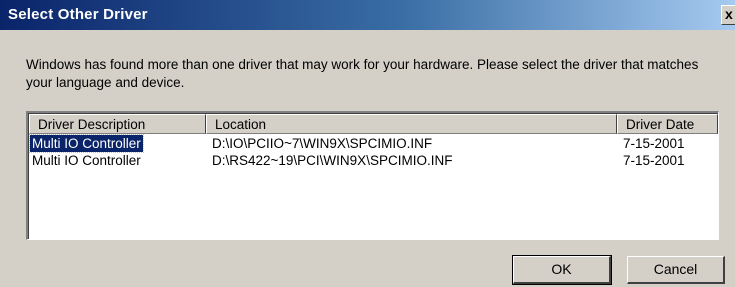 This screenshot has height=287, width=735. Describe the element at coordinates (322, 143) in the screenshot. I see `row-location: D:\IO\PCIIO~7\WIN9X\SPCIMIO.INF` at that location.